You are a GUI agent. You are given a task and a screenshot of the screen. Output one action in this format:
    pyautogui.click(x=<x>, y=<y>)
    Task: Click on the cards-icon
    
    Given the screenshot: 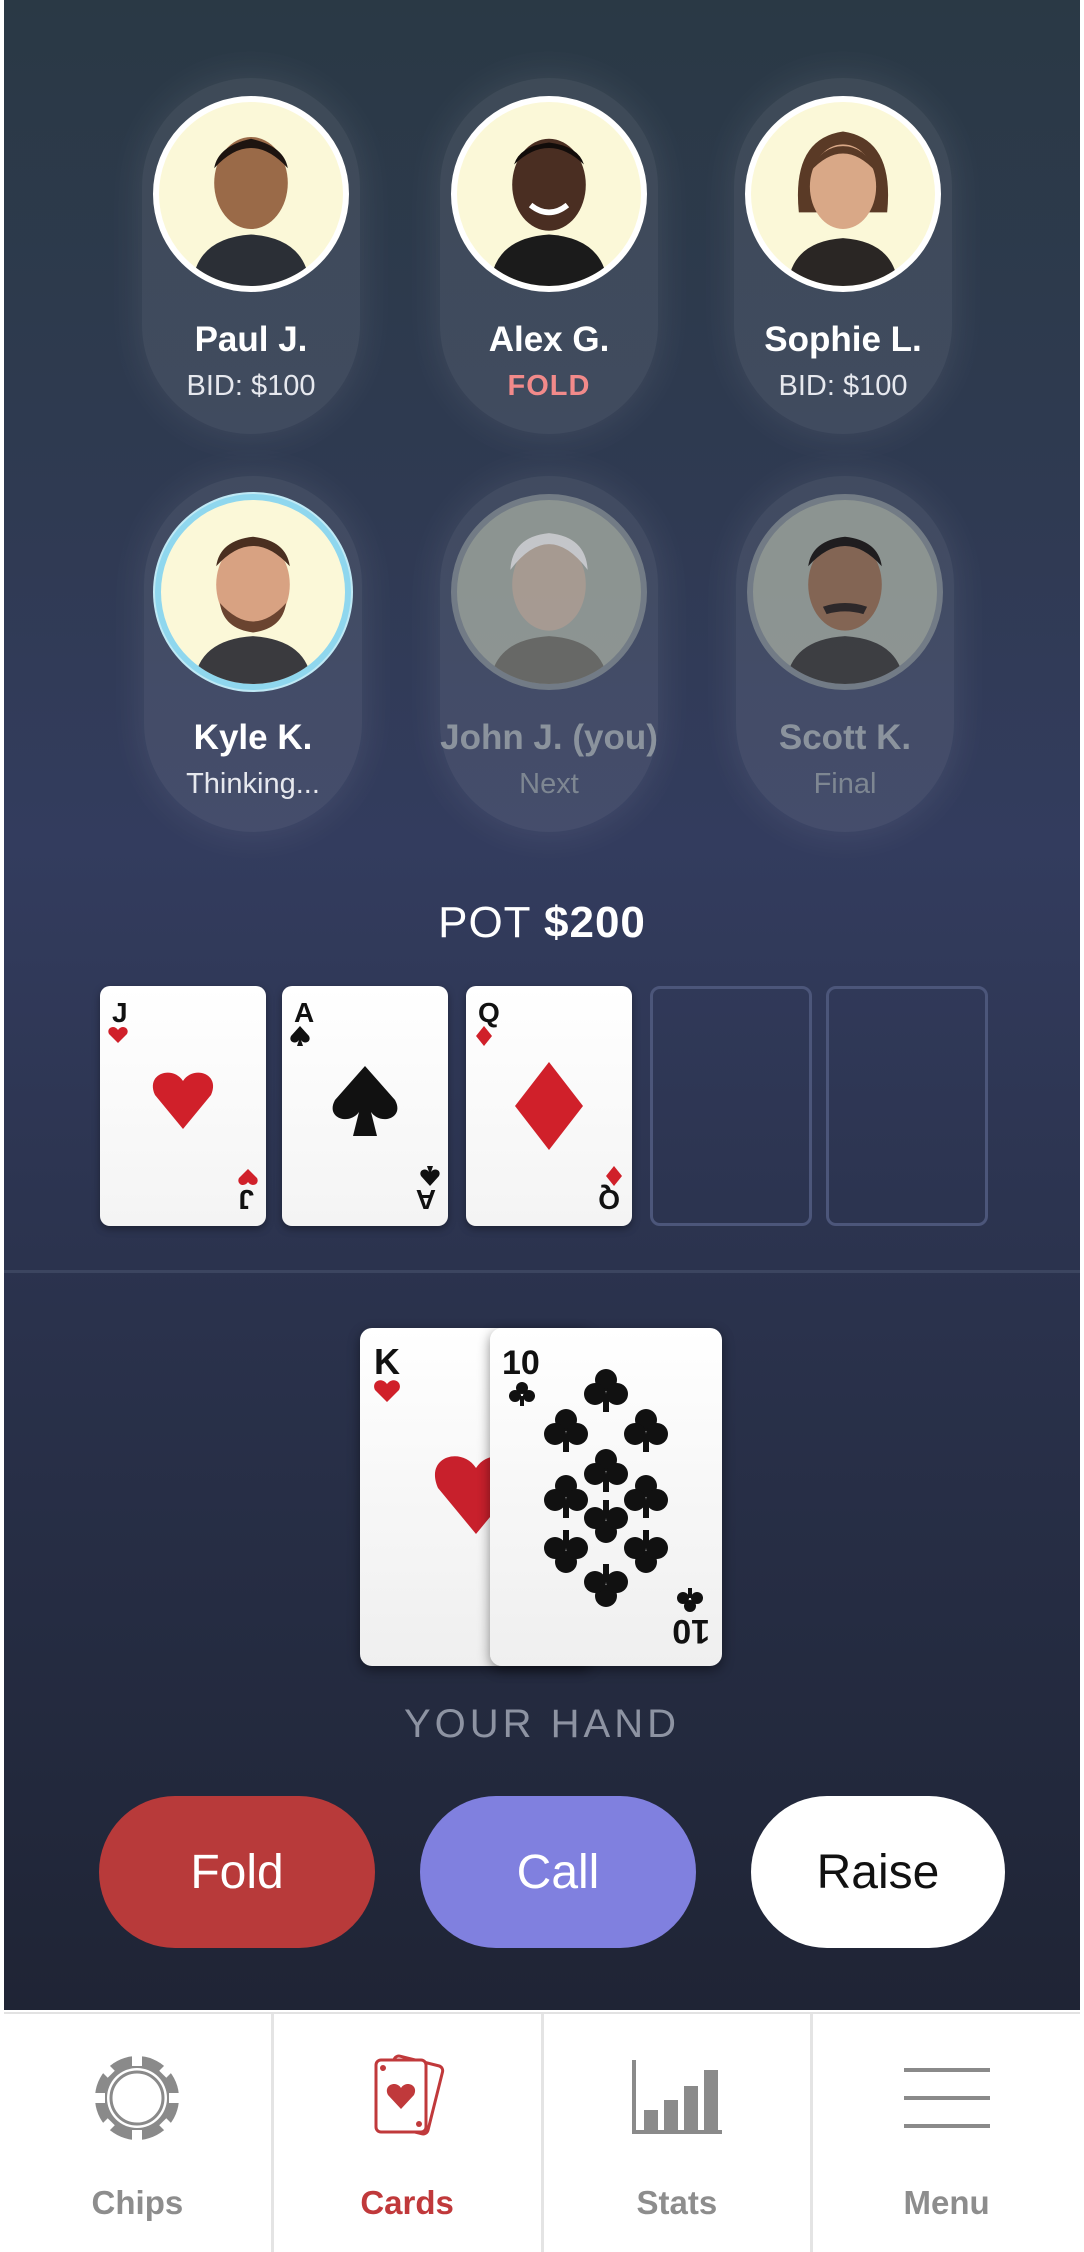 What is the action you would take?
    pyautogui.click(x=407, y=2105)
    